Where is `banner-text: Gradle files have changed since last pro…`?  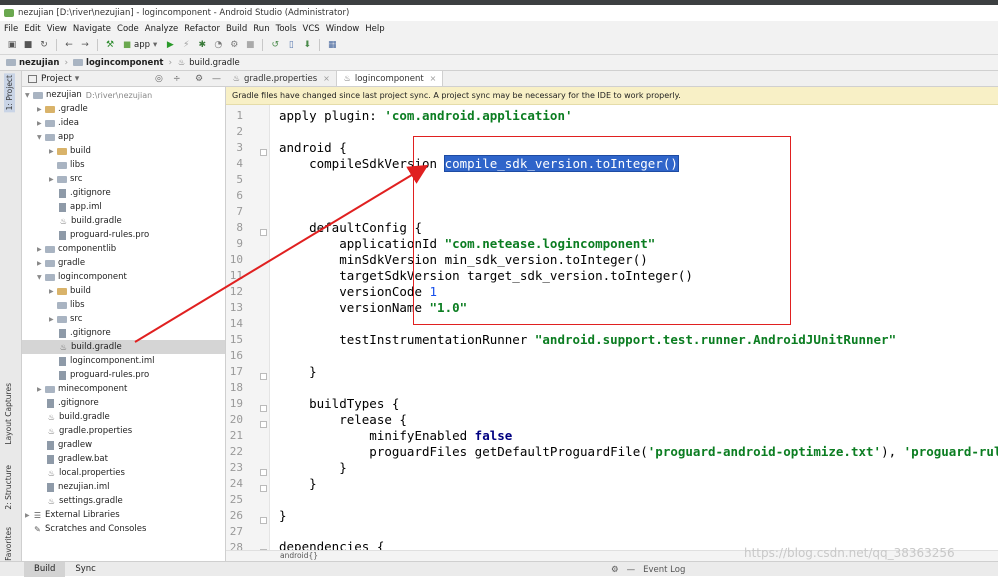 banner-text: Gradle files have changed since last pro… is located at coordinates (456, 95).